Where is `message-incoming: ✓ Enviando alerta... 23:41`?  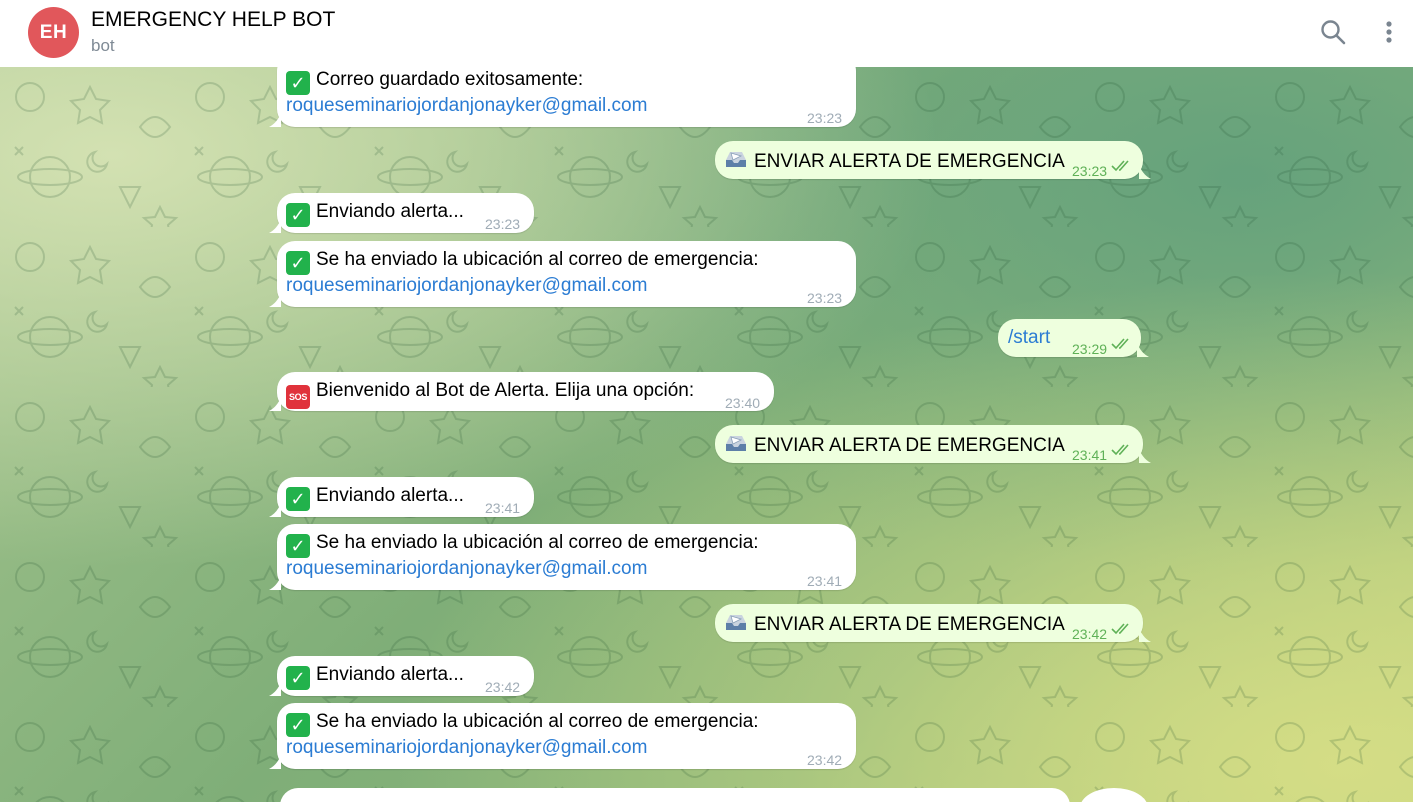
message-incoming: ✓ Enviando alerta... 23:41 is located at coordinates (401, 497).